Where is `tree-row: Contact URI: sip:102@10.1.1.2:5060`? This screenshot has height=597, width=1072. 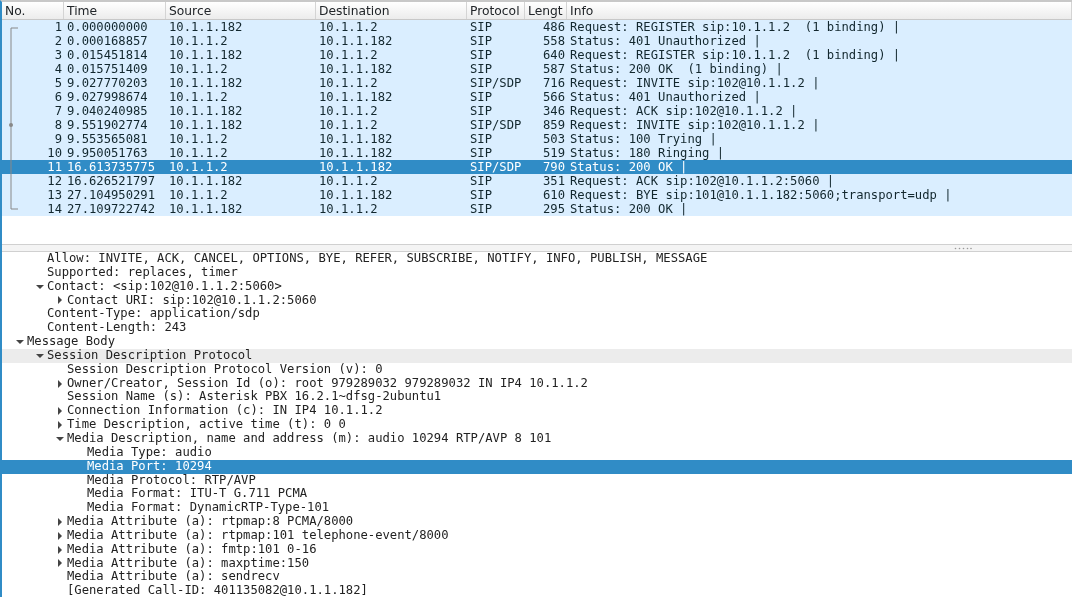
tree-row: Contact URI: sip:102@10.1.1.2:5060 is located at coordinates (537, 300).